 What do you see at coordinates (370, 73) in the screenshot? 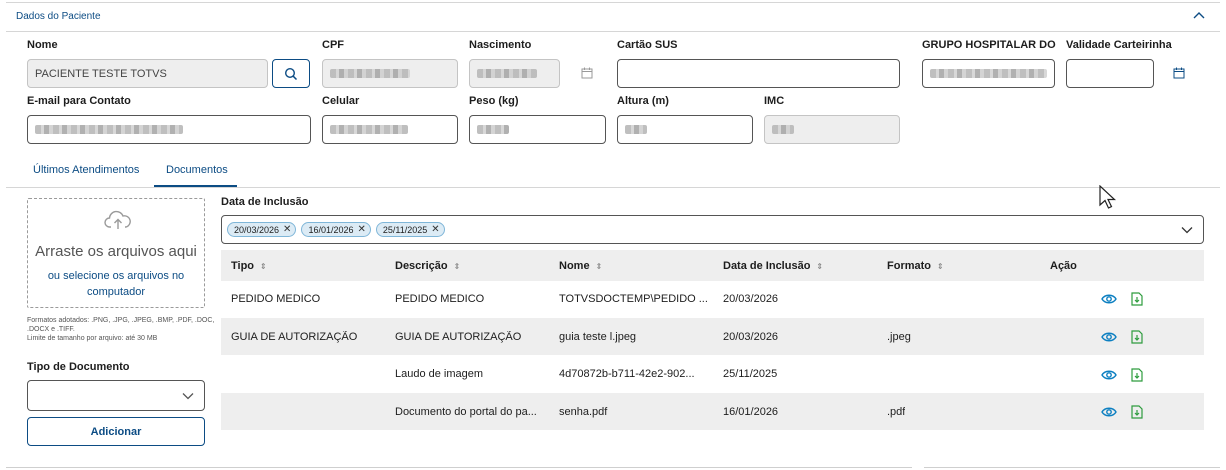
I see `cpf-blurred-value` at bounding box center [370, 73].